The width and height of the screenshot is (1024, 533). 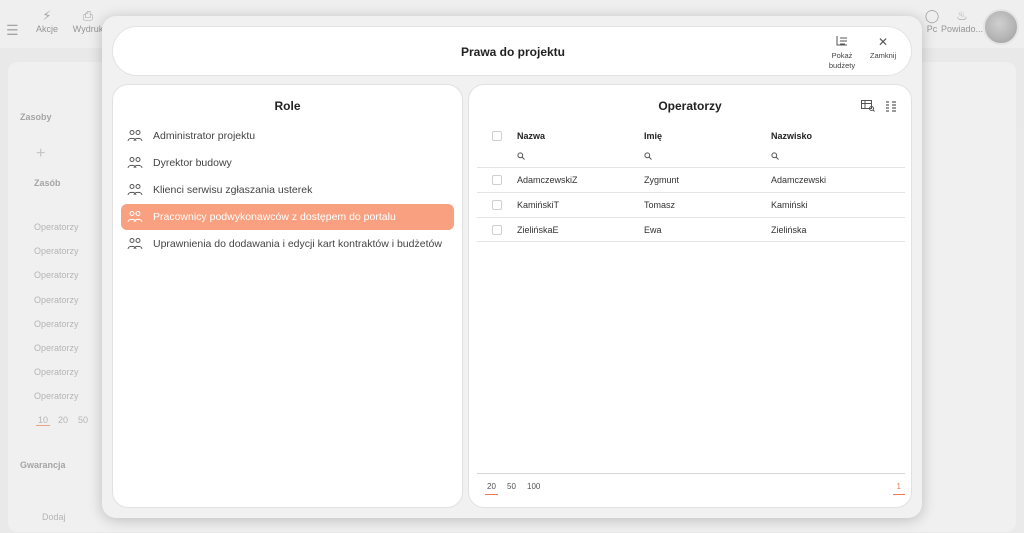 What do you see at coordinates (883, 55) in the screenshot?
I see `close-label: Zamknij` at bounding box center [883, 55].